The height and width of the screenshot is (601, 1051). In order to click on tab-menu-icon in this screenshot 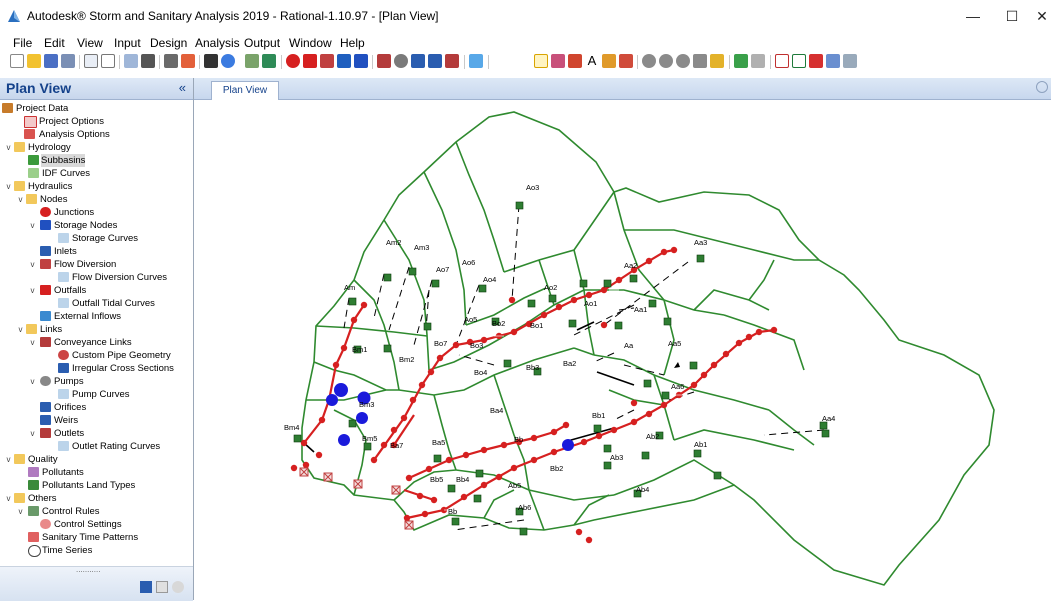, I will do `click(1042, 87)`.